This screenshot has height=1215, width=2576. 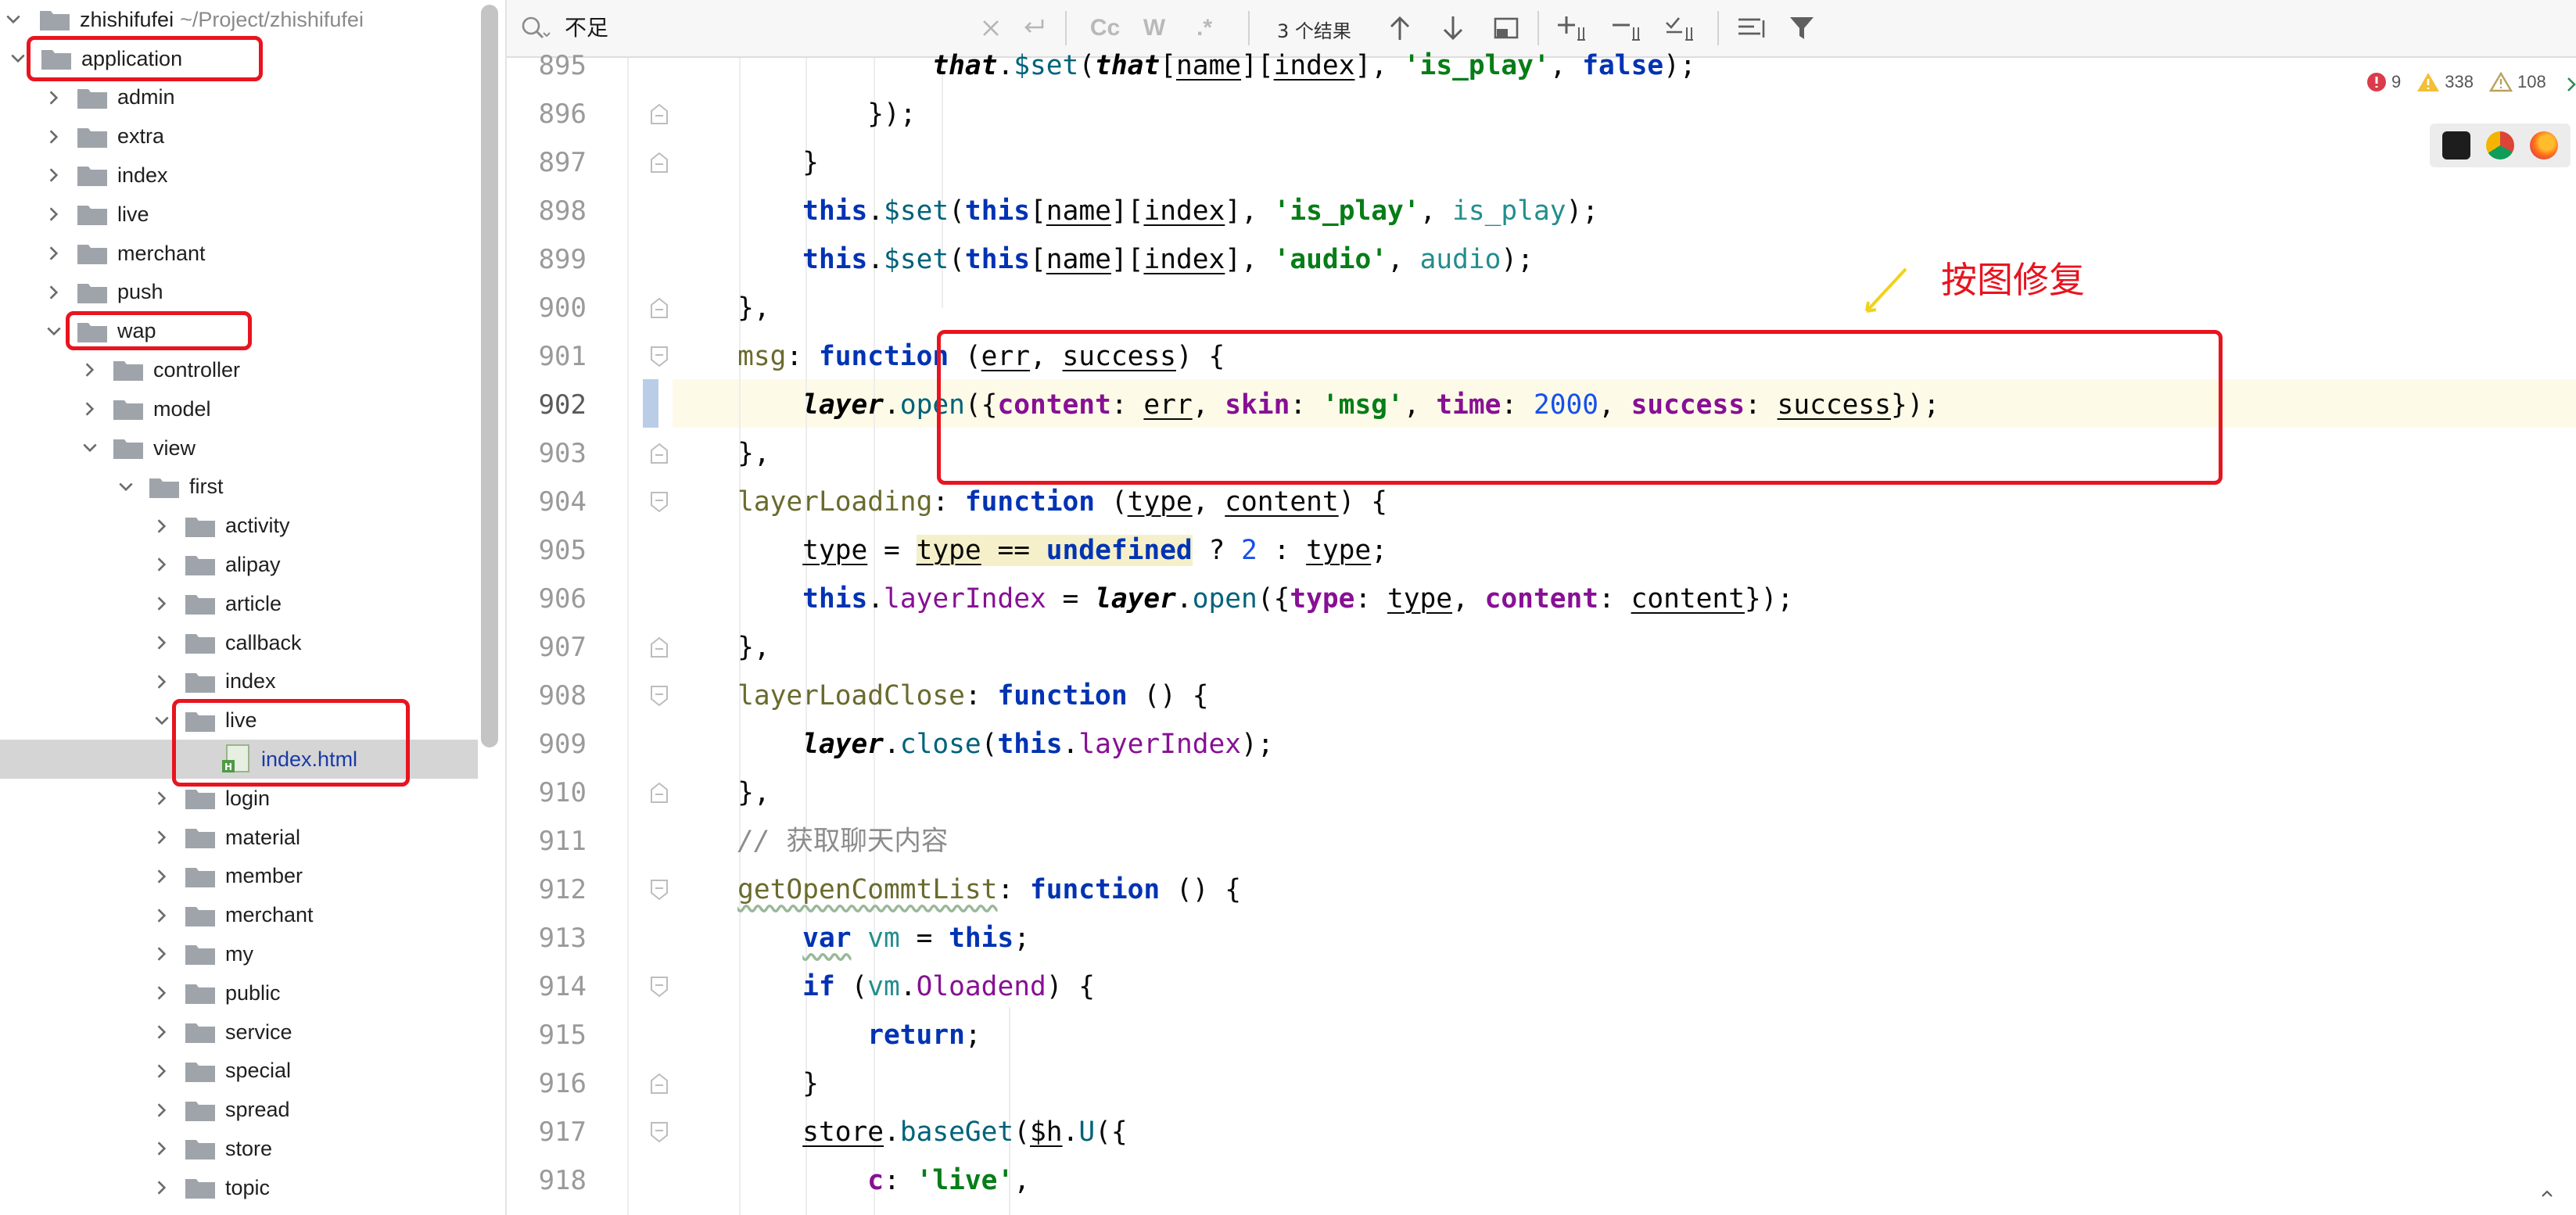 I want to click on tree-item-controller: controller, so click(x=239, y=369).